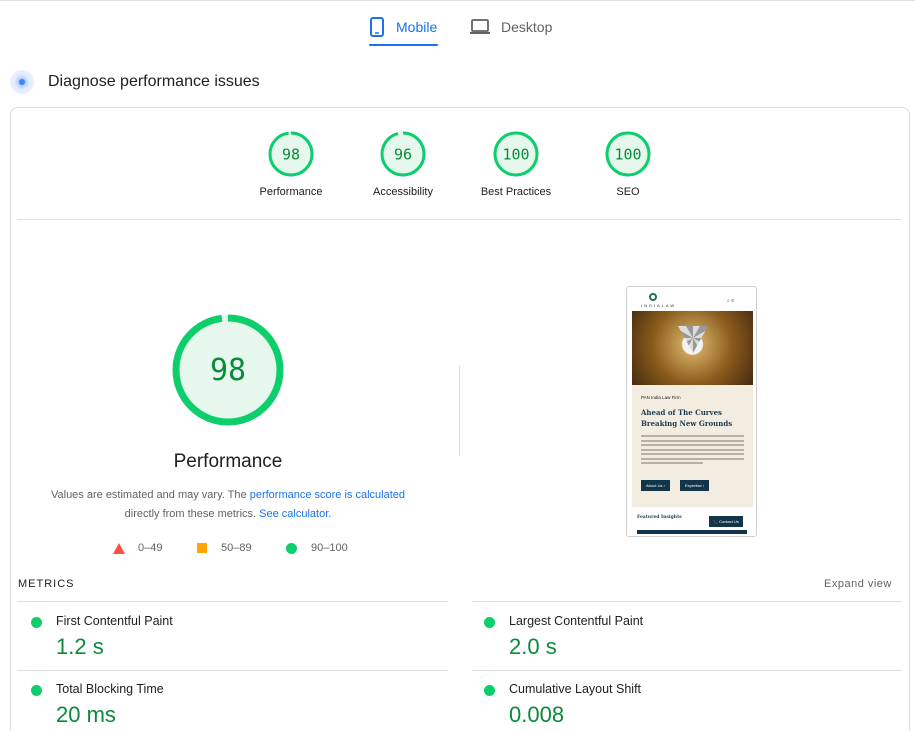 The height and width of the screenshot is (731, 915). I want to click on tab-desktop: Desktop, so click(511, 27).